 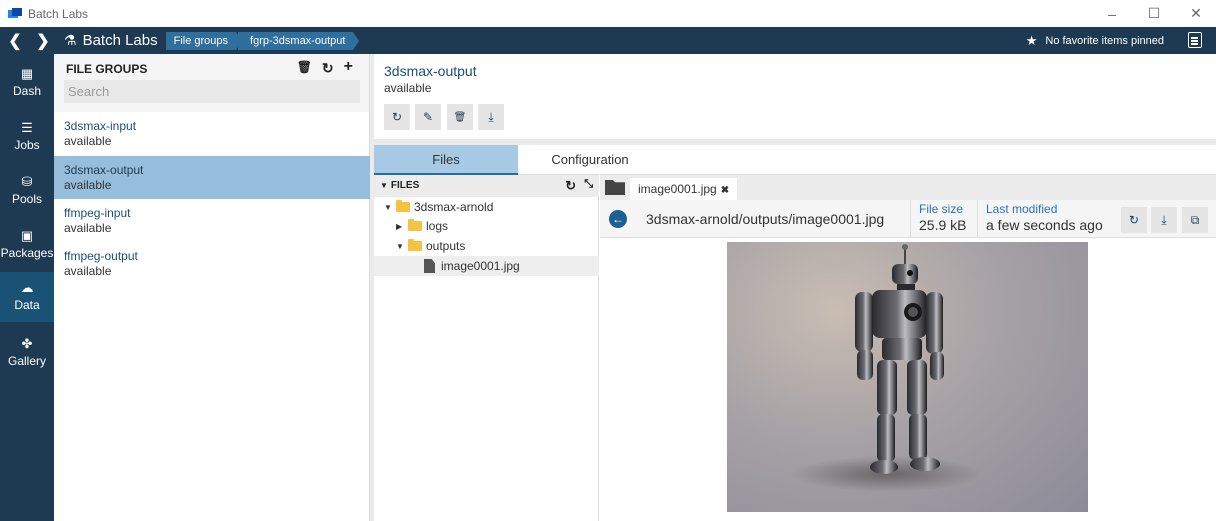 What do you see at coordinates (1022, 209) in the screenshot?
I see `last-modified-label: Last modified` at bounding box center [1022, 209].